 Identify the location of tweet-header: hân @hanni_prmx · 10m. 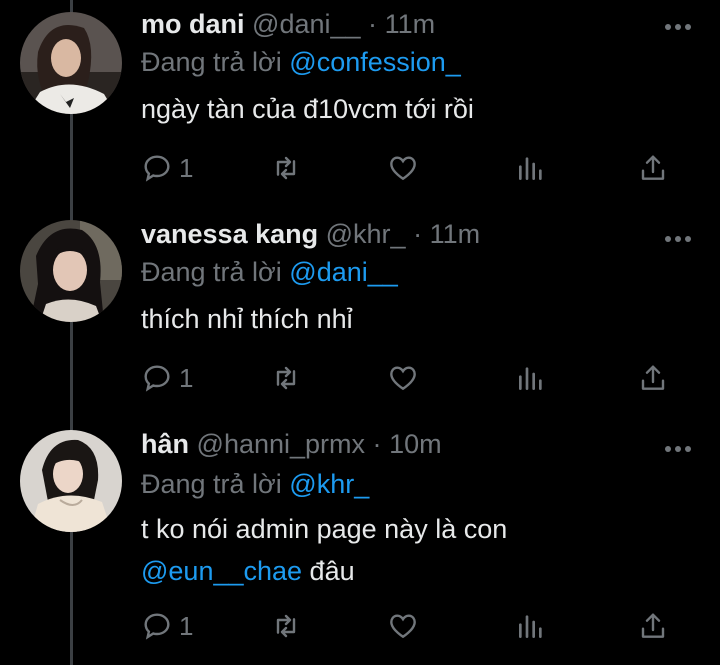
(291, 444).